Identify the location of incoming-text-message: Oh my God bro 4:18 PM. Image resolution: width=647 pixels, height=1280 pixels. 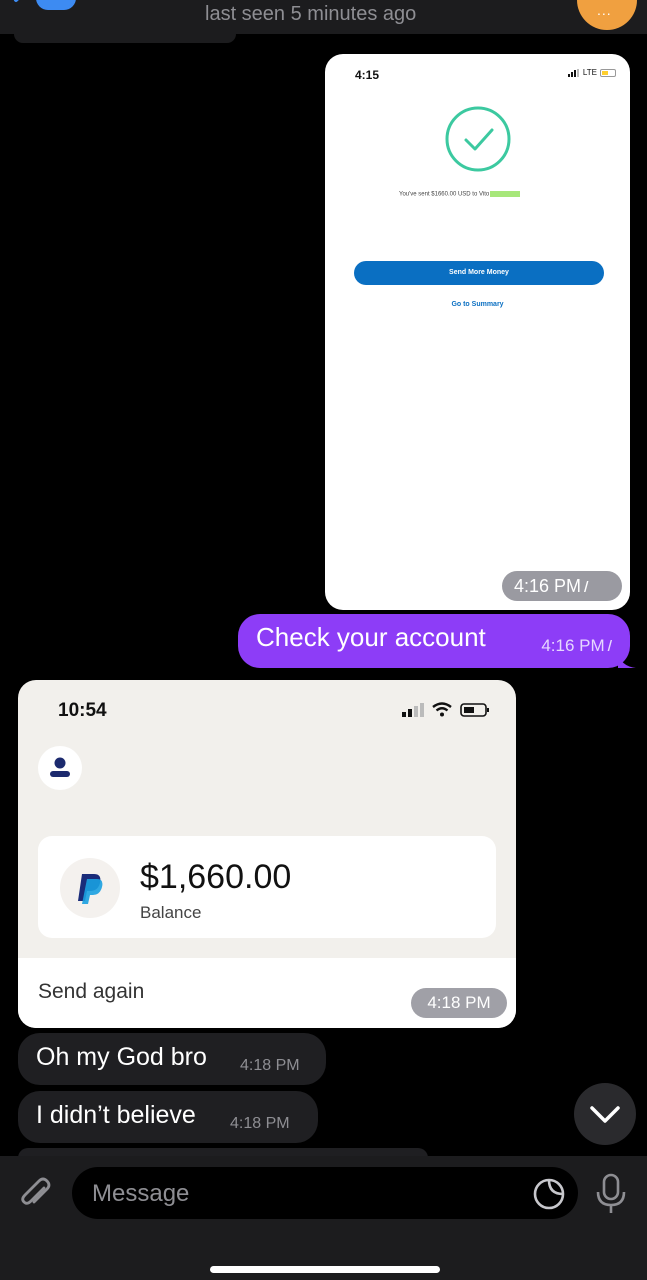
(172, 1059).